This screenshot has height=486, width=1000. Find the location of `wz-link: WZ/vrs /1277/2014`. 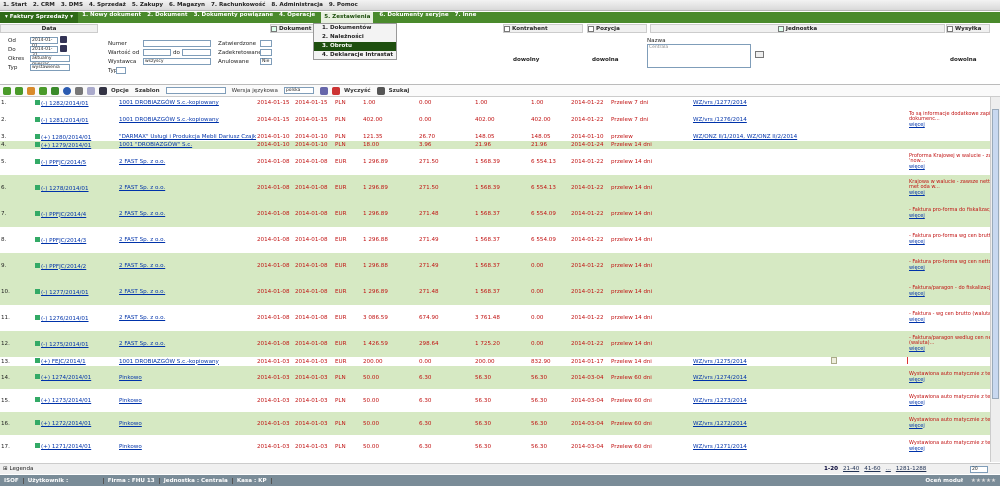

wz-link: WZ/vrs /1277/2014 is located at coordinates (720, 103).